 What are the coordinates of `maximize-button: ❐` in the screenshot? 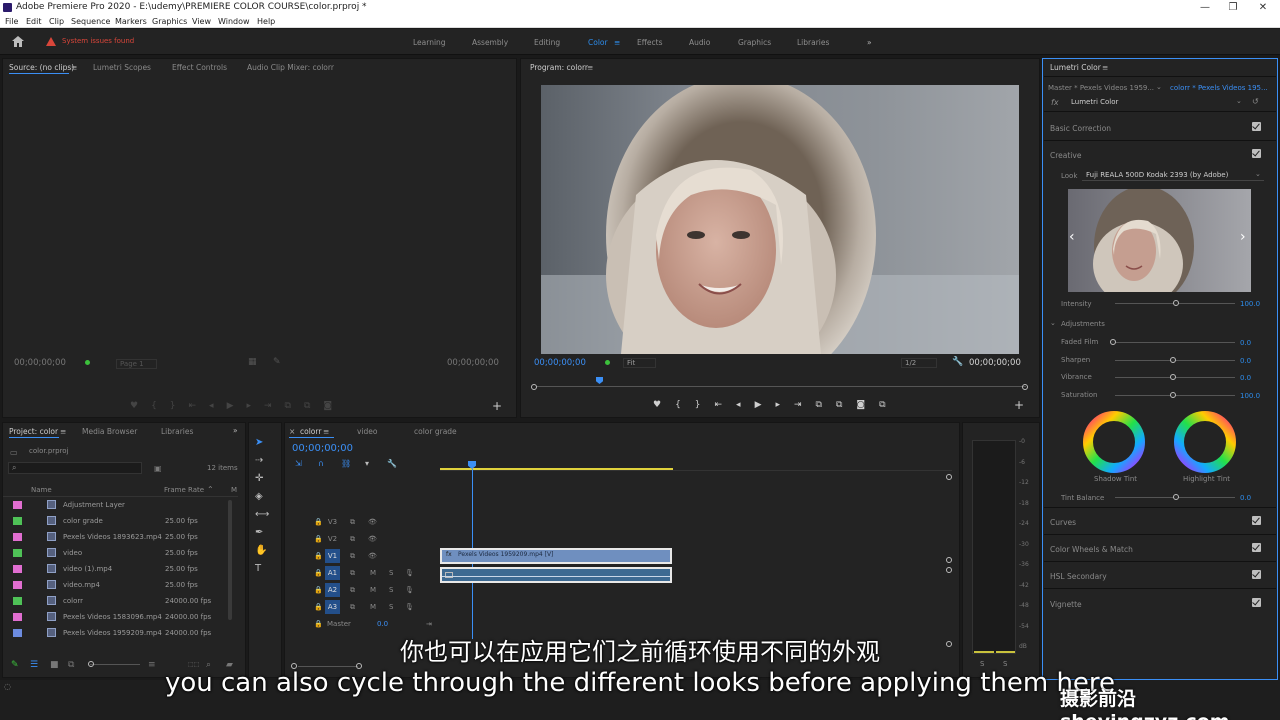 It's located at (1233, 7).